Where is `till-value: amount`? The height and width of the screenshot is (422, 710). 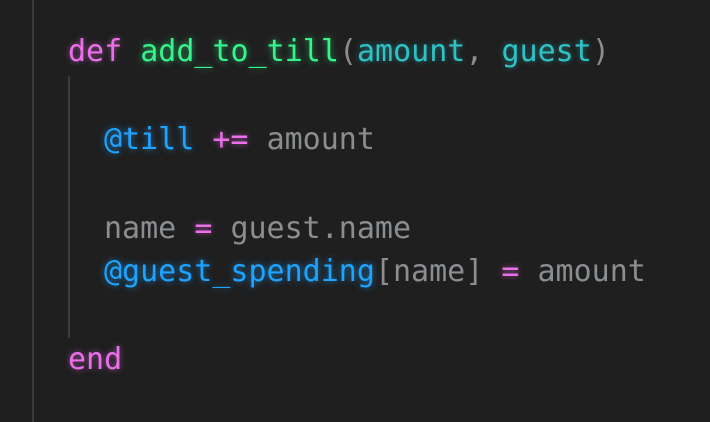
till-value: amount is located at coordinates (320, 139).